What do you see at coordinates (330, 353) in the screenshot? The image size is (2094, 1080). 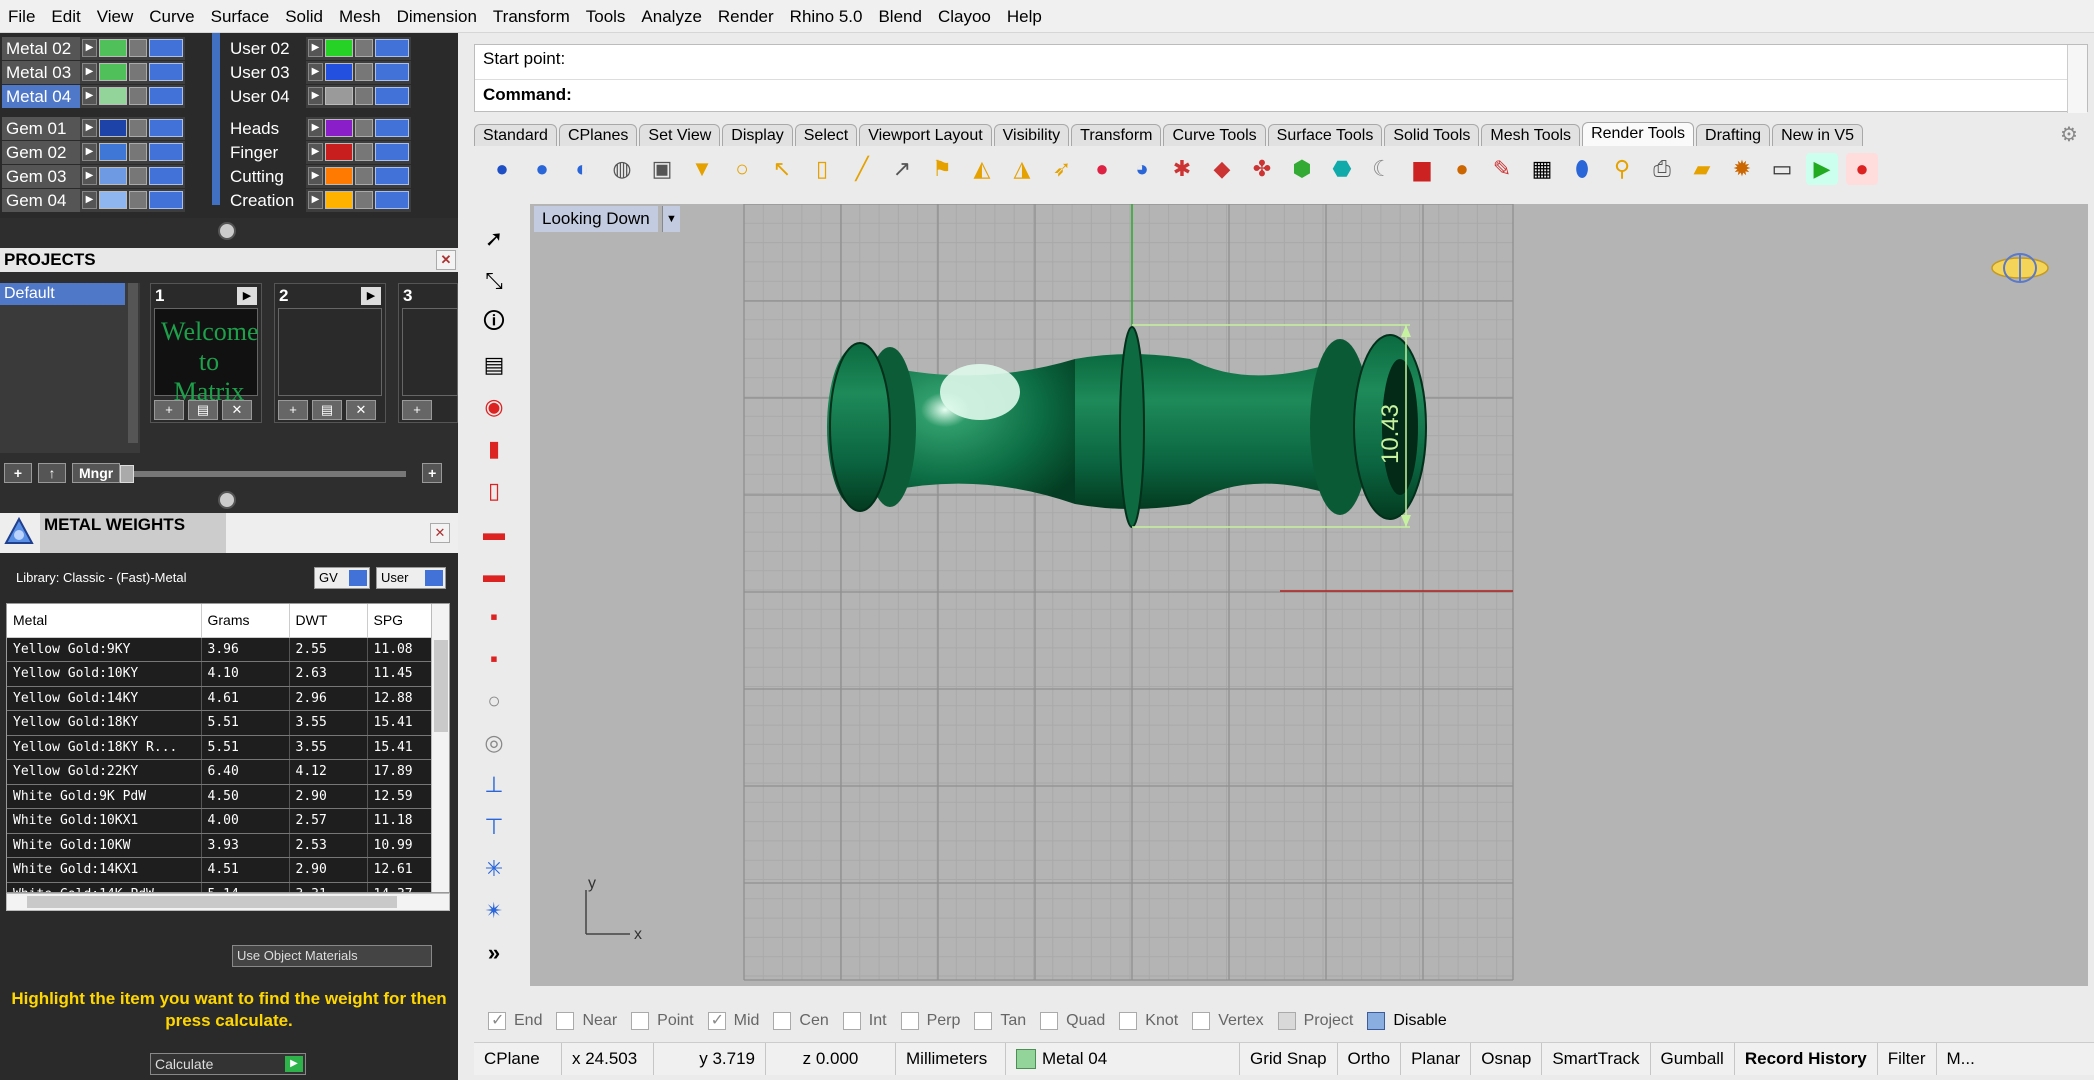 I see `project-slot-2: 2 ▶ + ▤ ✕` at bounding box center [330, 353].